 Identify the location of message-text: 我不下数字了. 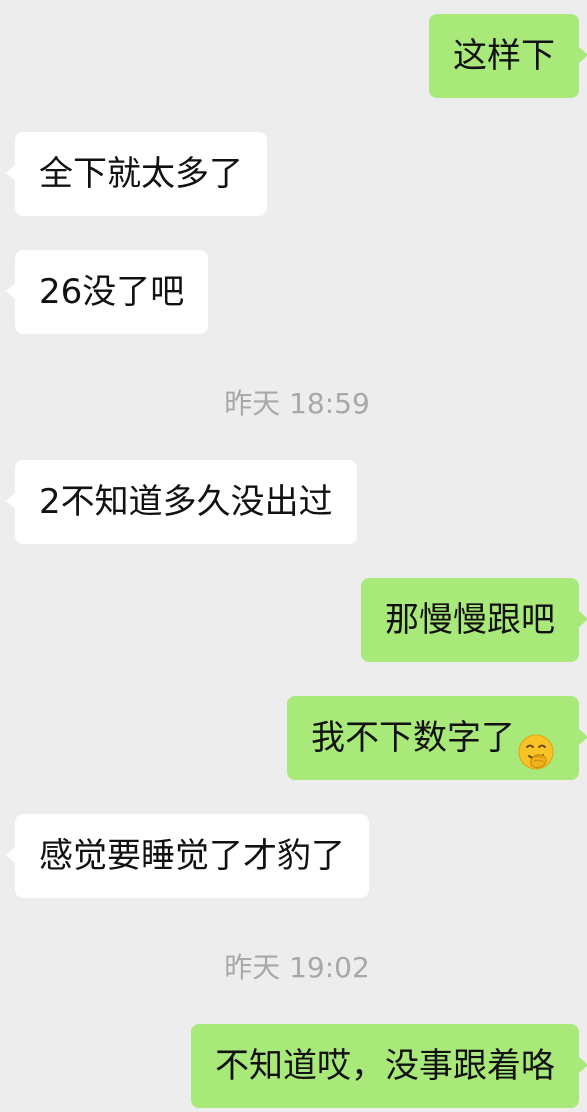
(413, 738).